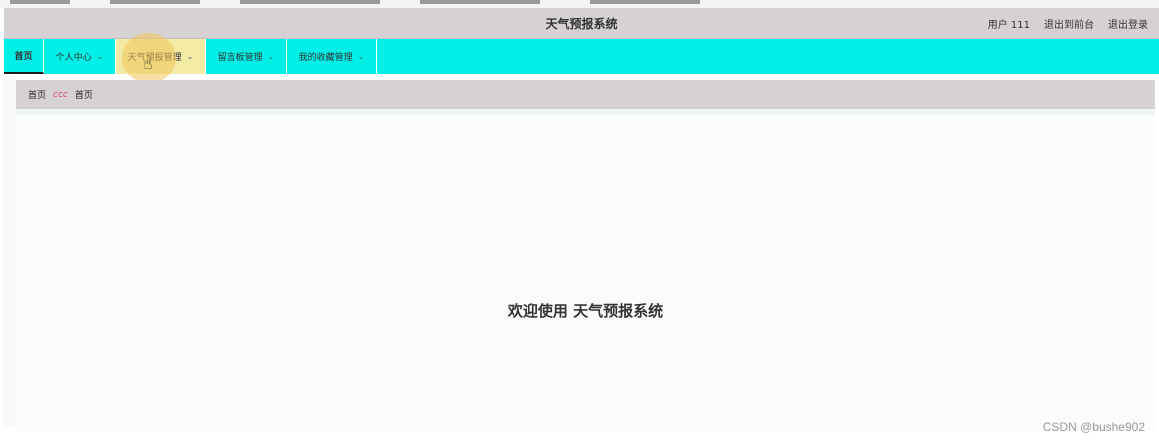  What do you see at coordinates (154, 58) in the screenshot?
I see `nav-item-label: 天气预报管理` at bounding box center [154, 58].